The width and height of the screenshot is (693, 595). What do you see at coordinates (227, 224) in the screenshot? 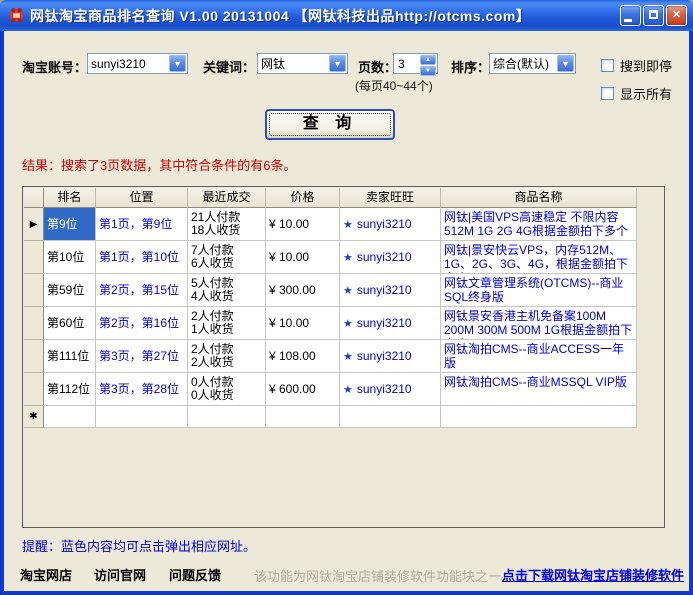
I see `cell-deals: 21人付款 18人收货` at bounding box center [227, 224].